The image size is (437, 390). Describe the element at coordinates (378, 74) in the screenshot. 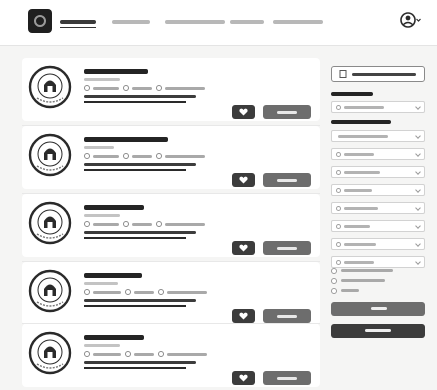

I see `top-action-button` at that location.